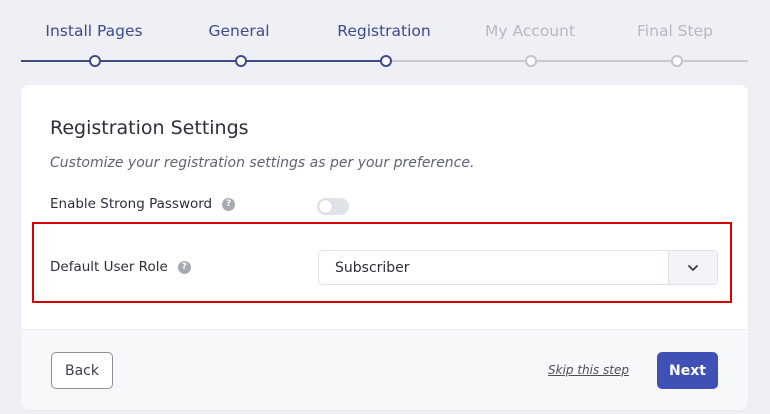  What do you see at coordinates (325, 206) in the screenshot?
I see `toggle-knob` at bounding box center [325, 206].